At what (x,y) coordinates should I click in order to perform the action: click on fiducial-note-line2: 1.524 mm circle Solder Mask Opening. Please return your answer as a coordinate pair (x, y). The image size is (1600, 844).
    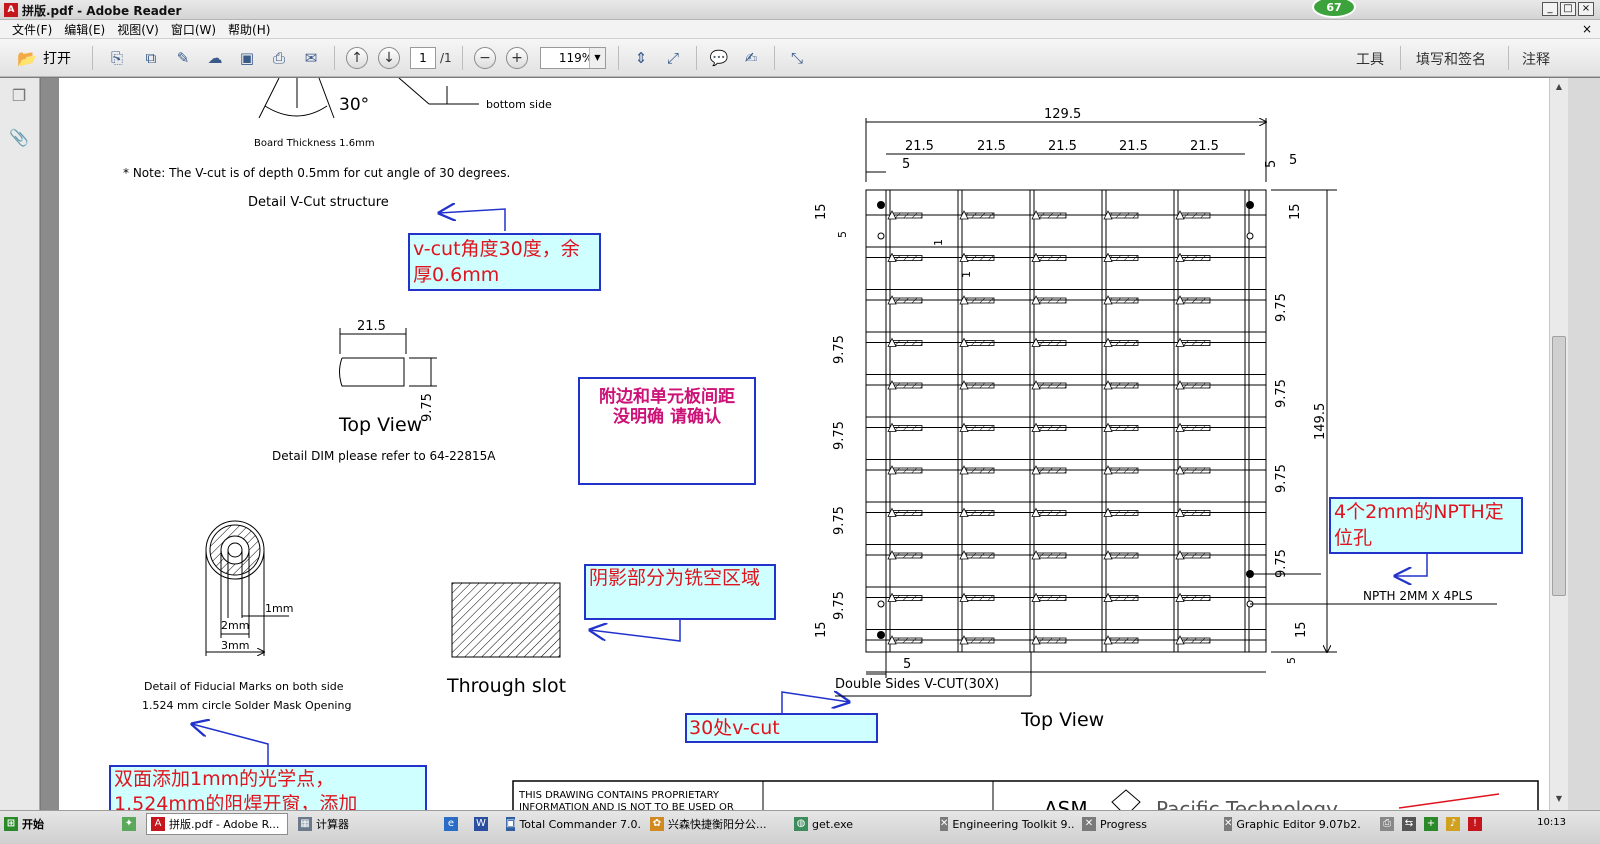
    Looking at the image, I should click on (246, 705).